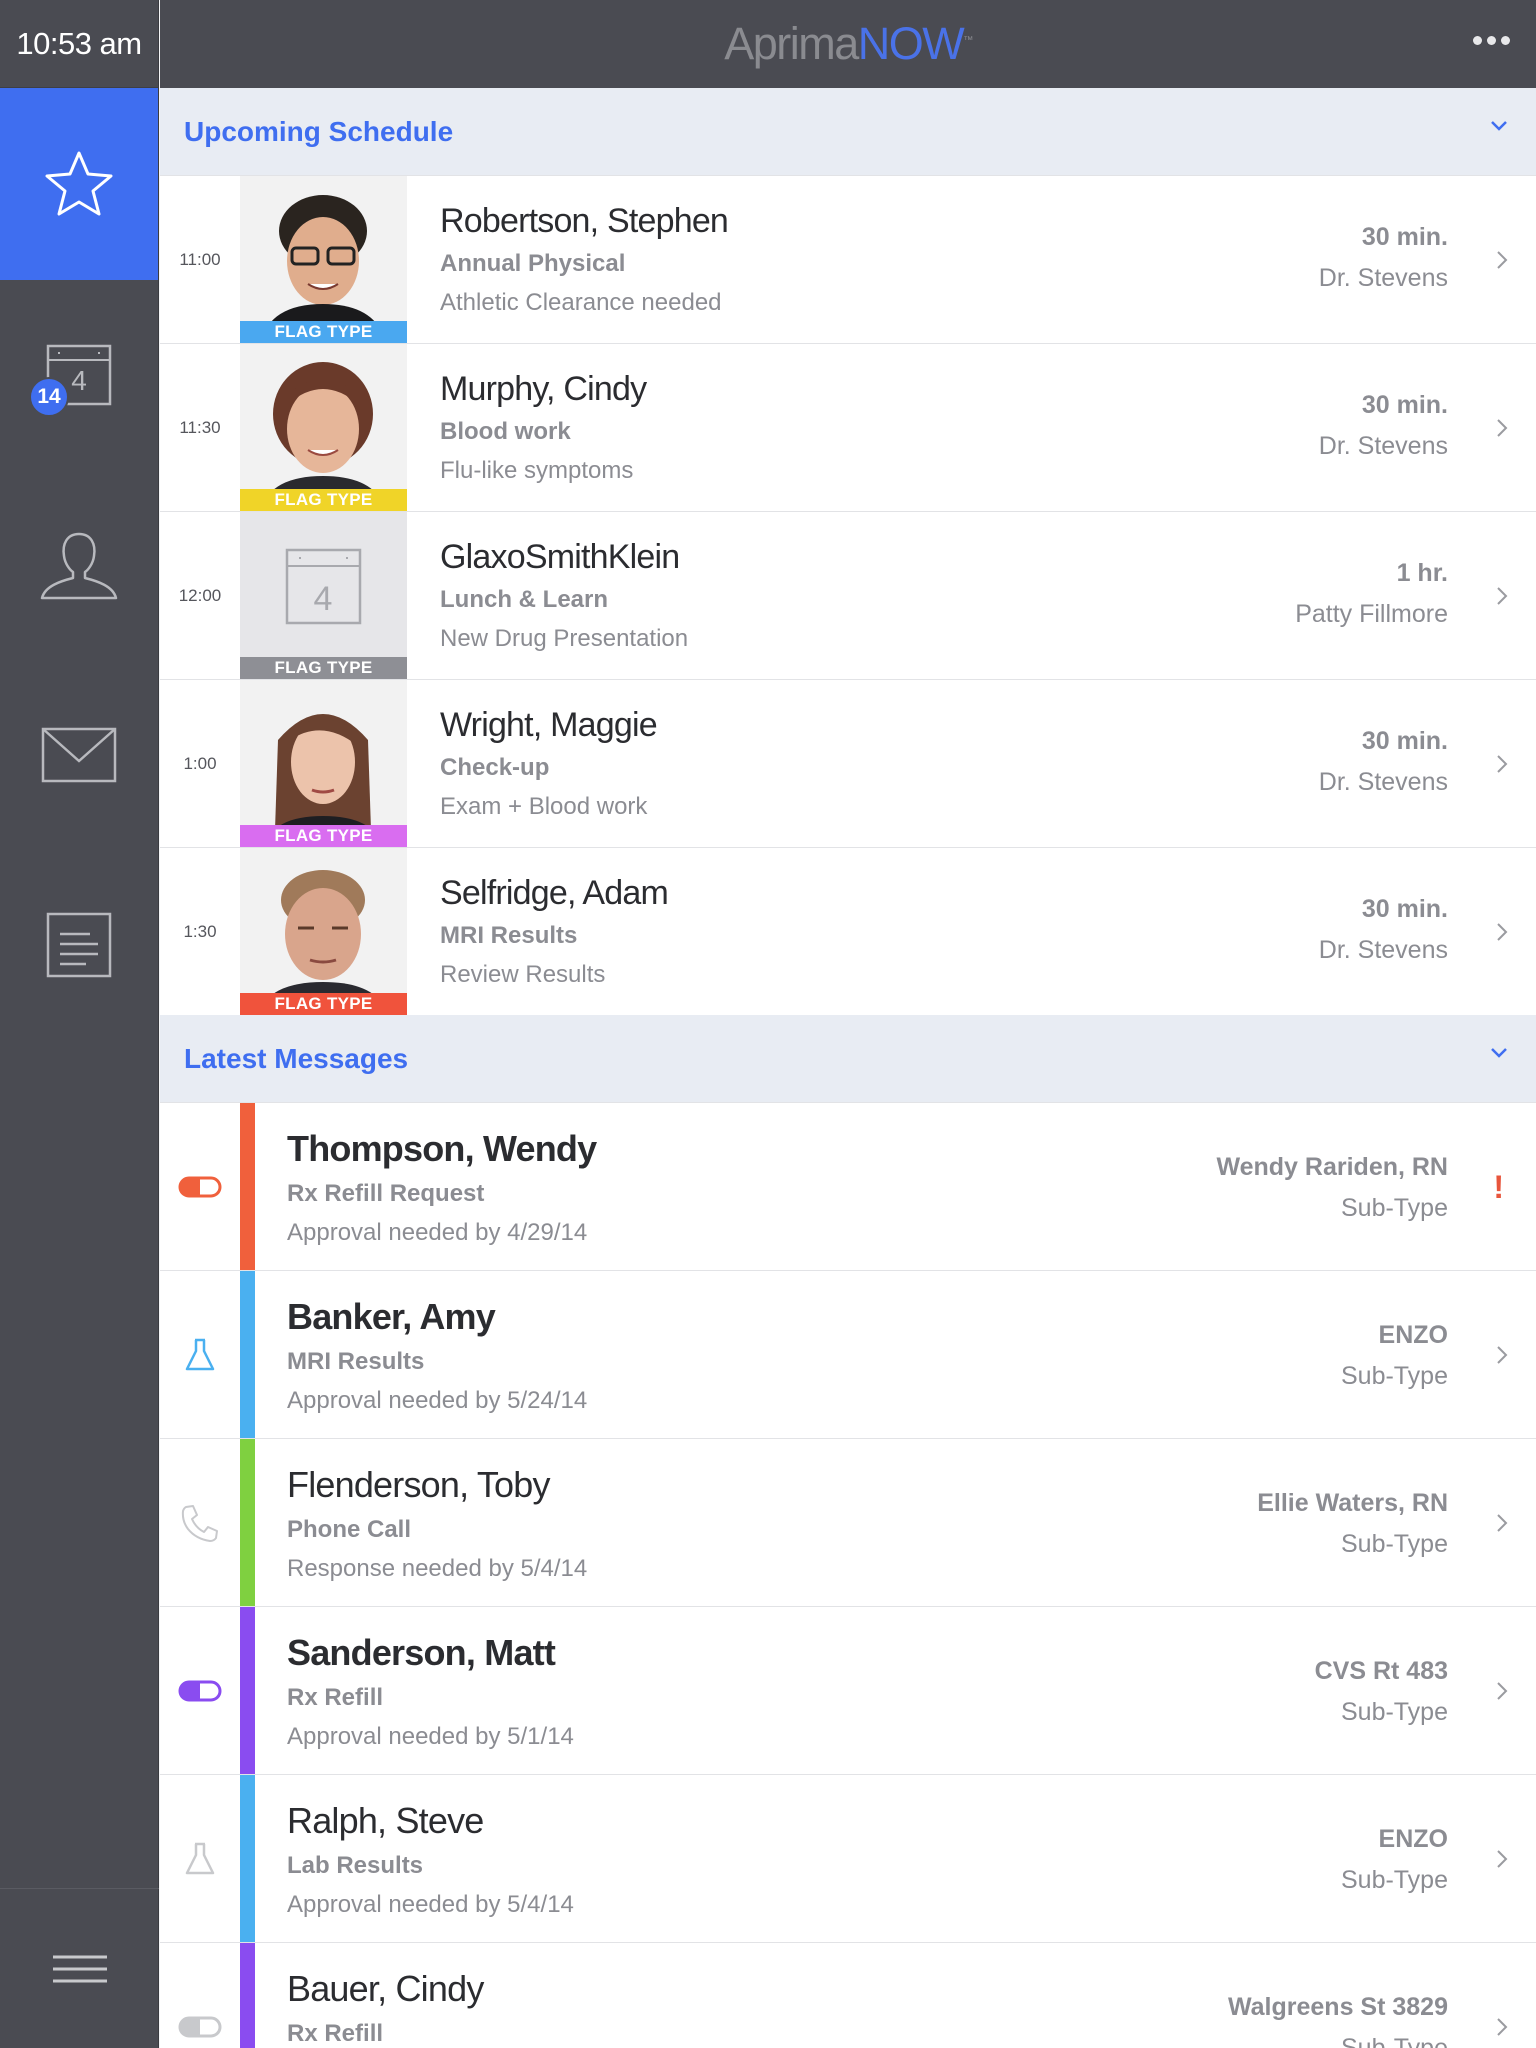 Image resolution: width=1536 pixels, height=2048 pixels. I want to click on avatar-young-woman, so click(323, 763).